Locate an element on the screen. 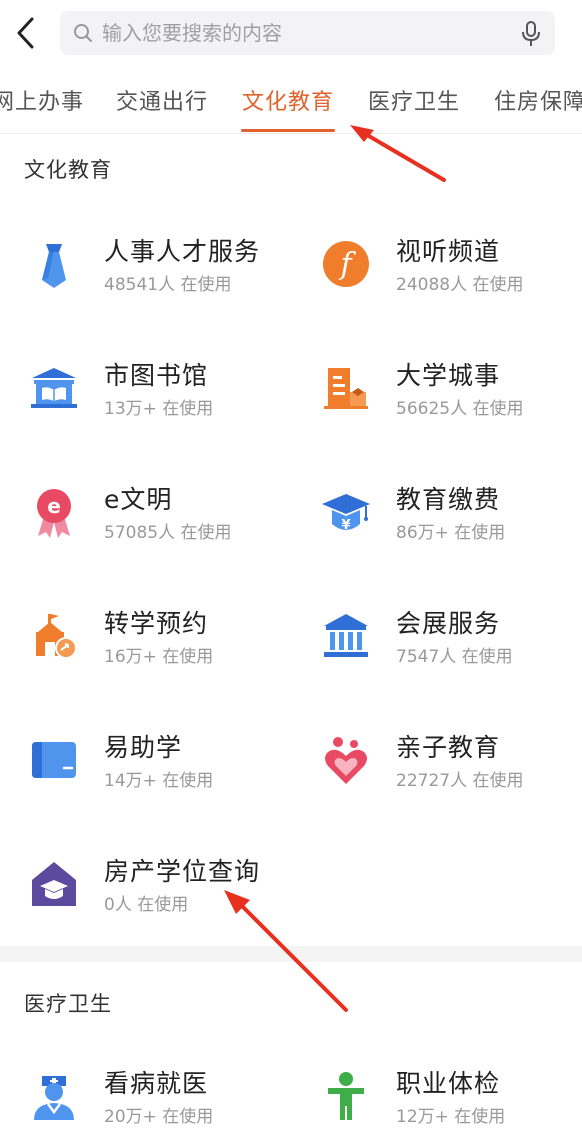 This screenshot has height=1140, width=582. back-button is located at coordinates (25, 33).